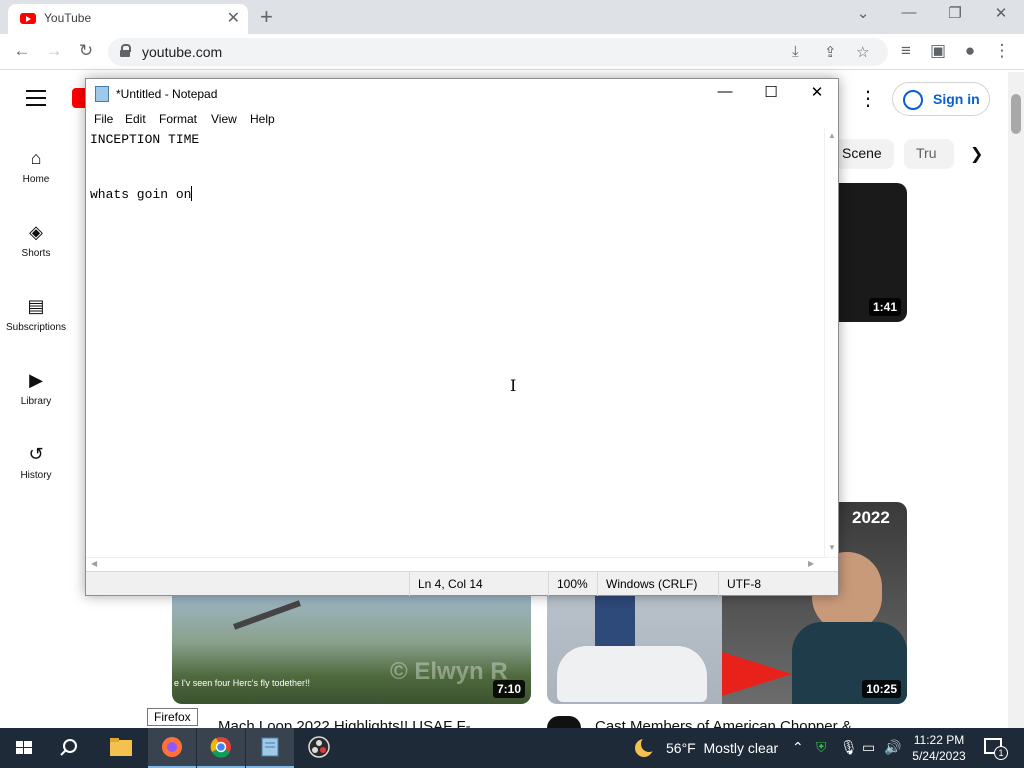 This screenshot has height=768, width=1024. Describe the element at coordinates (849, 747) in the screenshot. I see `microphone-icon: 🎙` at that location.